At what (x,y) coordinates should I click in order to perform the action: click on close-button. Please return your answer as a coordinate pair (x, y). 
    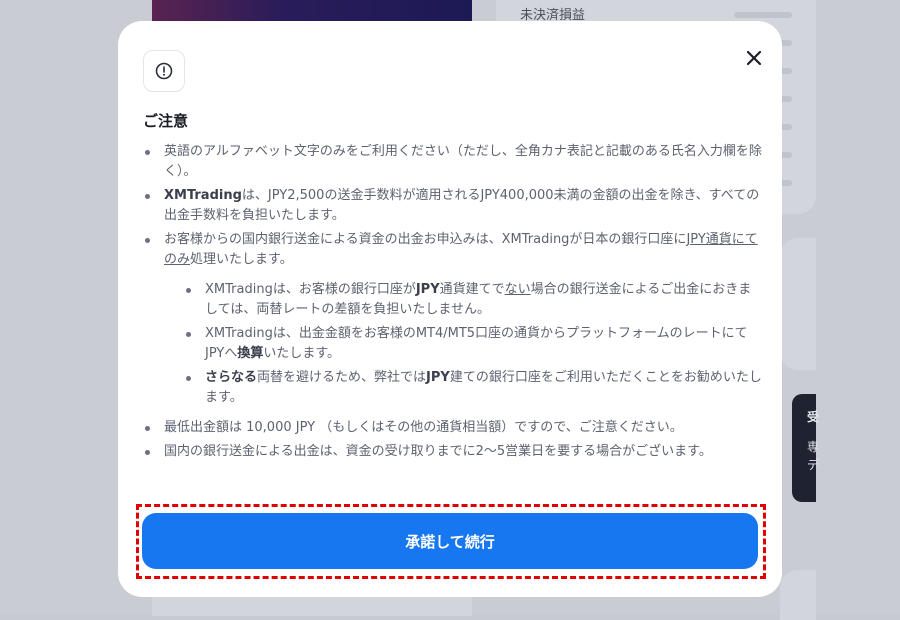
    Looking at the image, I should click on (754, 58).